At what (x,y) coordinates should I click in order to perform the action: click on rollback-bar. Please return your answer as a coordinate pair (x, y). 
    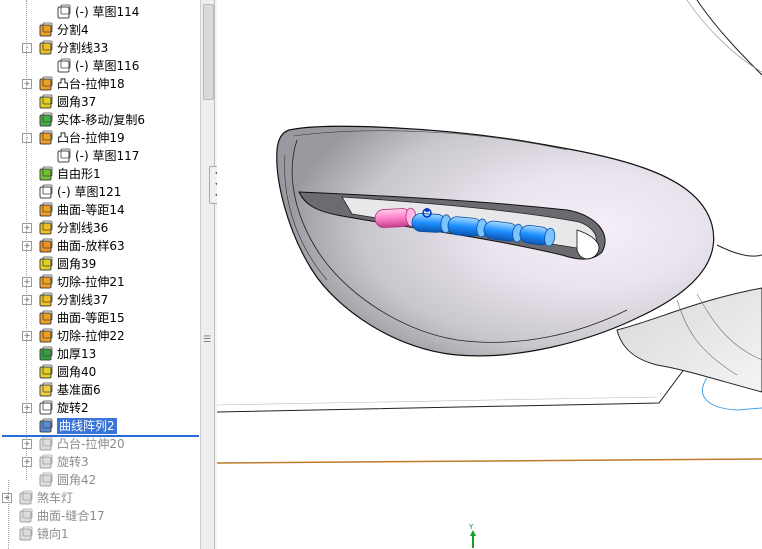
    Looking at the image, I should click on (100, 436).